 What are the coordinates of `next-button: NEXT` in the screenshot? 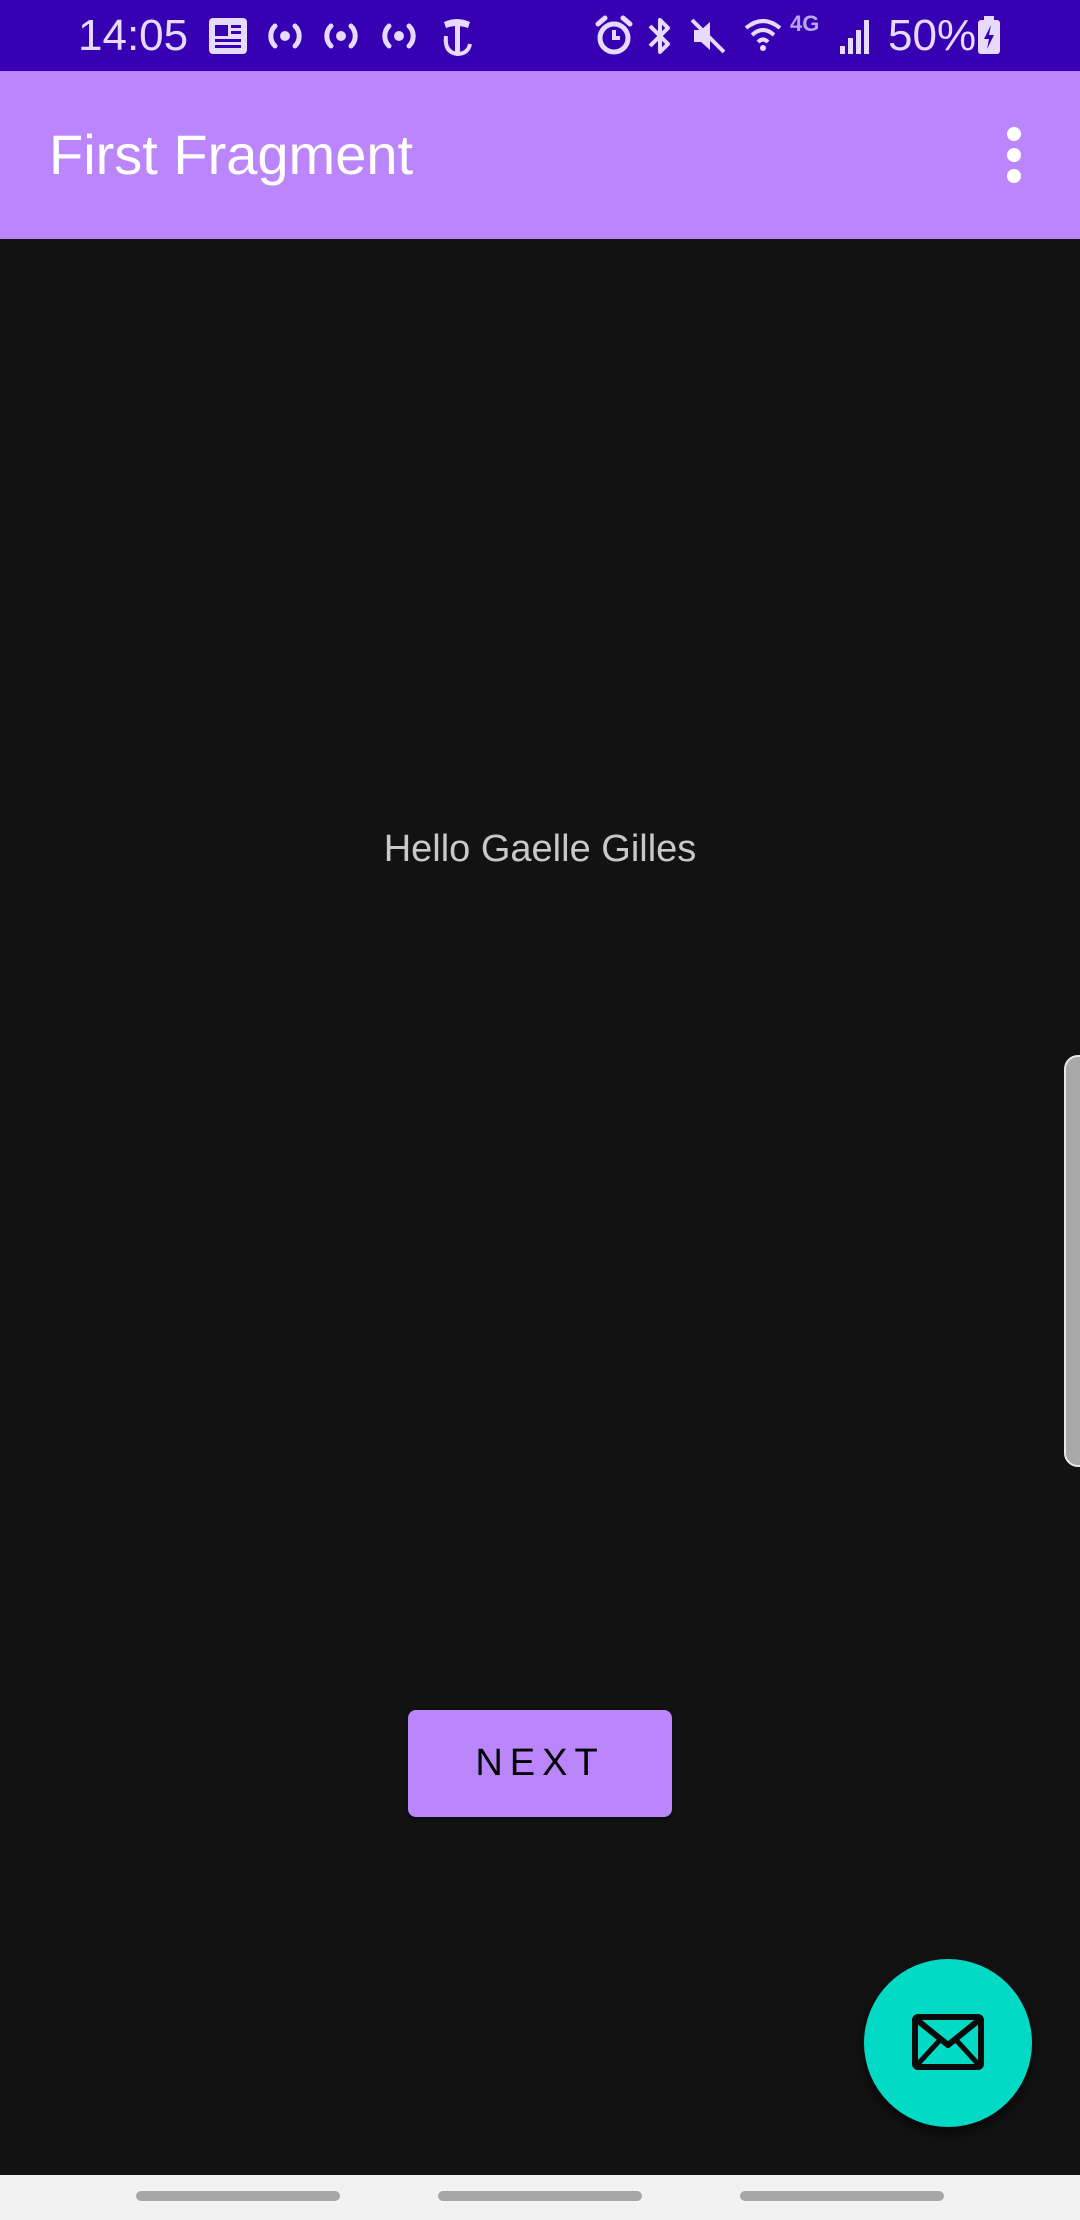 It's located at (540, 1763).